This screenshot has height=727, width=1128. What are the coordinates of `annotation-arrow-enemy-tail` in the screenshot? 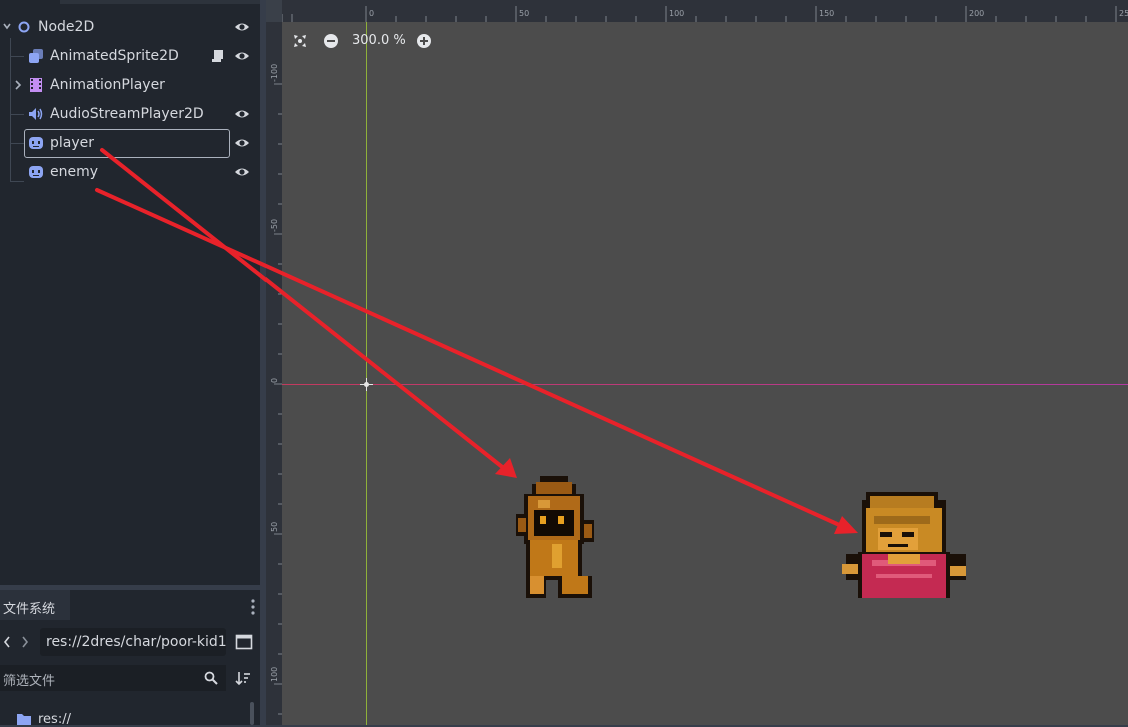 It's located at (180, 228).